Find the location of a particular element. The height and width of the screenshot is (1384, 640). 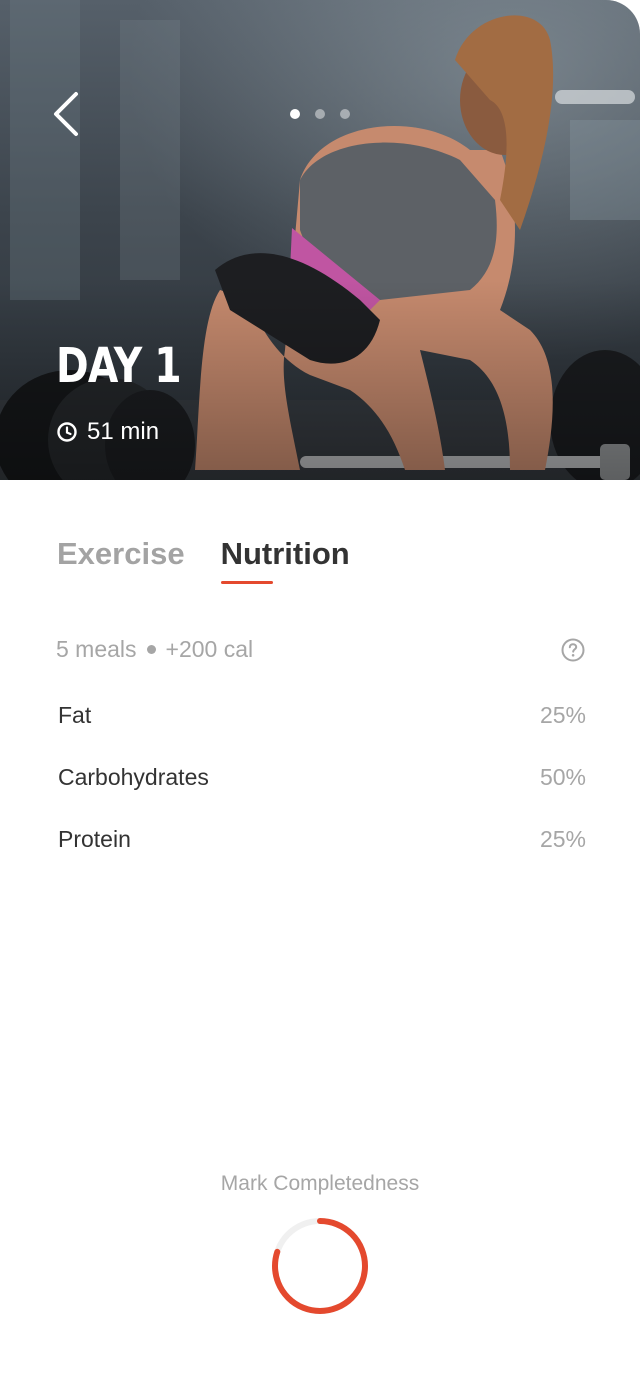

nutrition-summary-text: 5 meals +200 cal is located at coordinates (154, 649).